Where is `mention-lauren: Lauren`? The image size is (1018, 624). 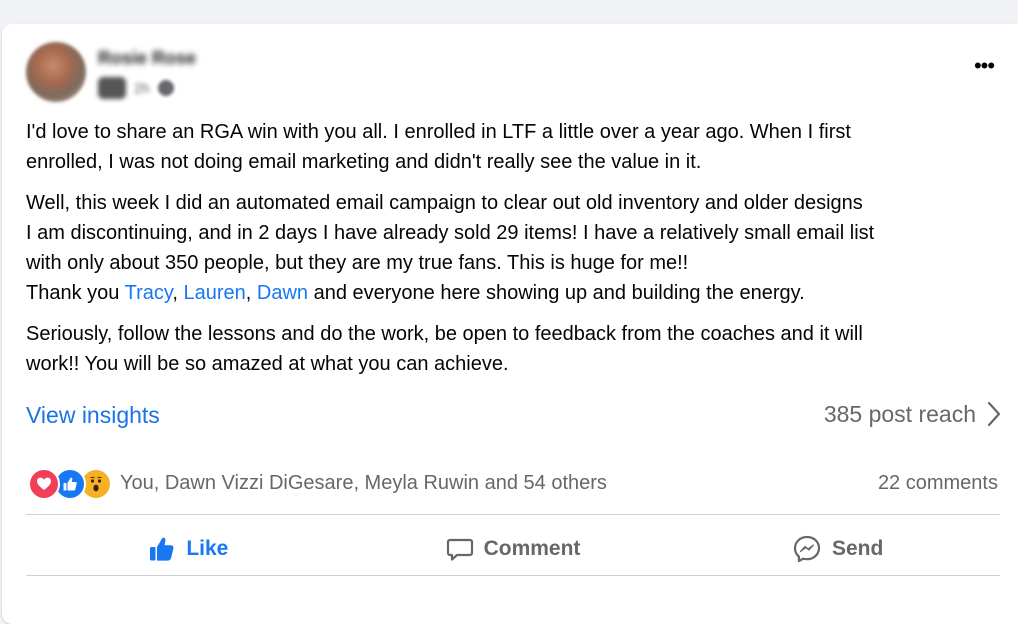 mention-lauren: Lauren is located at coordinates (215, 293).